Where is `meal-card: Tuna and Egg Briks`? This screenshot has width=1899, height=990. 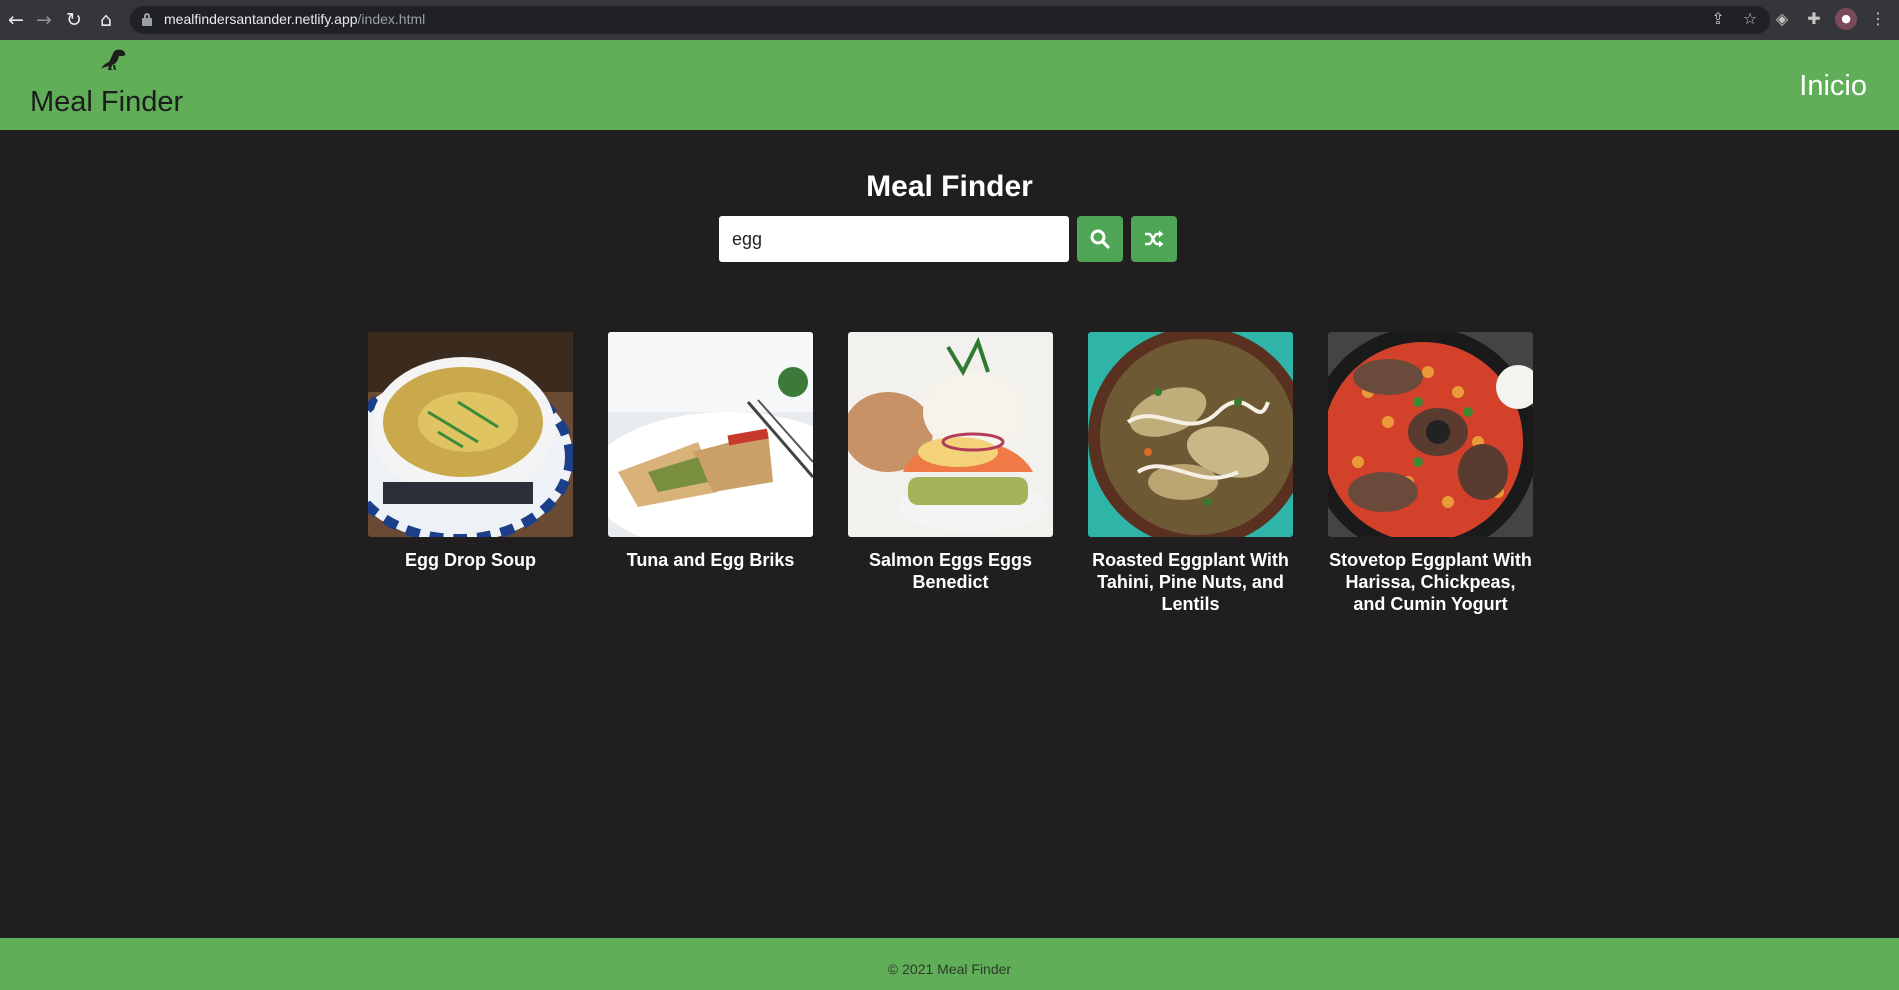
meal-card: Tuna and Egg Briks is located at coordinates (710, 473).